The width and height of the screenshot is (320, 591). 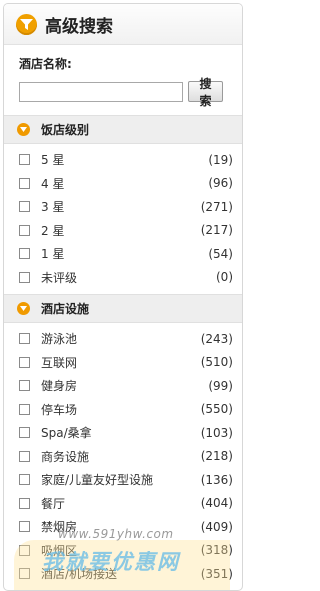 I want to click on option-label: 停车场, so click(x=59, y=409).